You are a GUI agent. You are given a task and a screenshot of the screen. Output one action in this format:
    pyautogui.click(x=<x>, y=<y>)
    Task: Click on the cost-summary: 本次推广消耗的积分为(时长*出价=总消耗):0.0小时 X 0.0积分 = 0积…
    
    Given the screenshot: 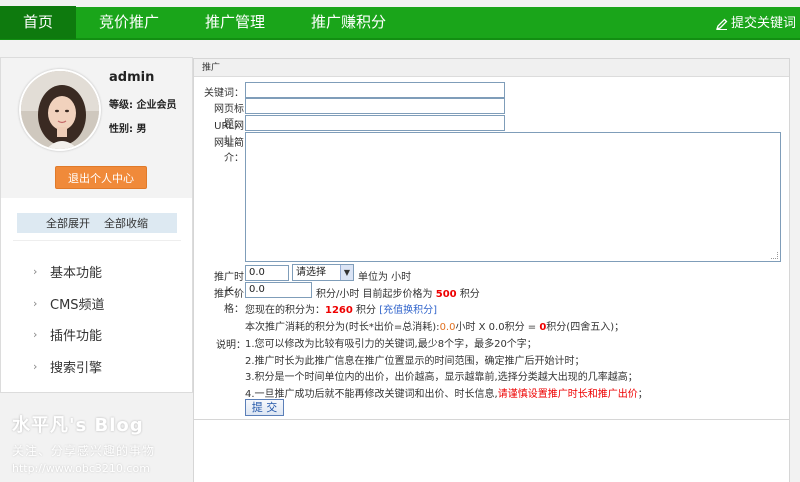 What is the action you would take?
    pyautogui.click(x=434, y=325)
    